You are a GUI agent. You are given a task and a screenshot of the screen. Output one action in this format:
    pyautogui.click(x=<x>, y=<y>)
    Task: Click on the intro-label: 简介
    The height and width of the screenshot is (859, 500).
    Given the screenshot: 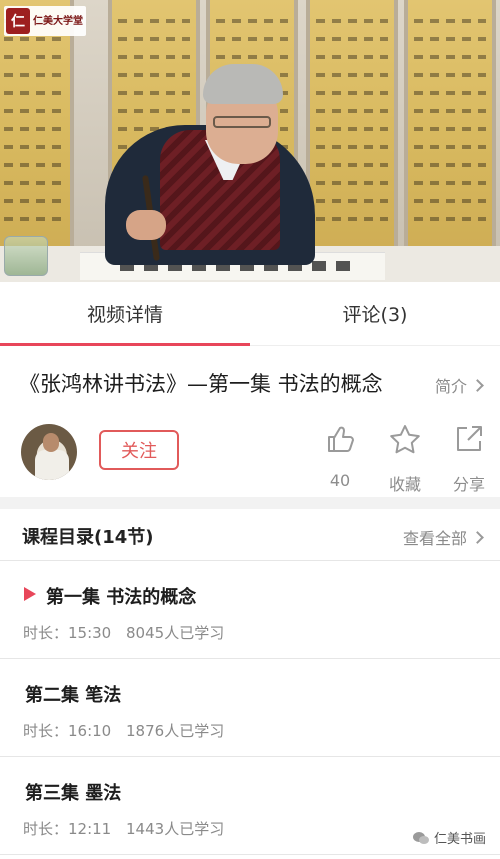 What is the action you would take?
    pyautogui.click(x=450, y=386)
    